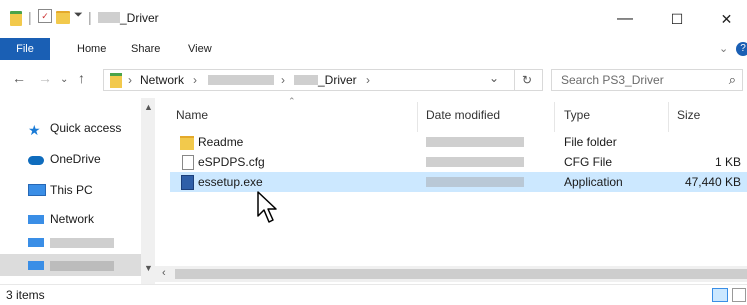  Describe the element at coordinates (373, 49) in the screenshot. I see `ribbon-tabs: File Home Share View ⌄ ?` at that location.